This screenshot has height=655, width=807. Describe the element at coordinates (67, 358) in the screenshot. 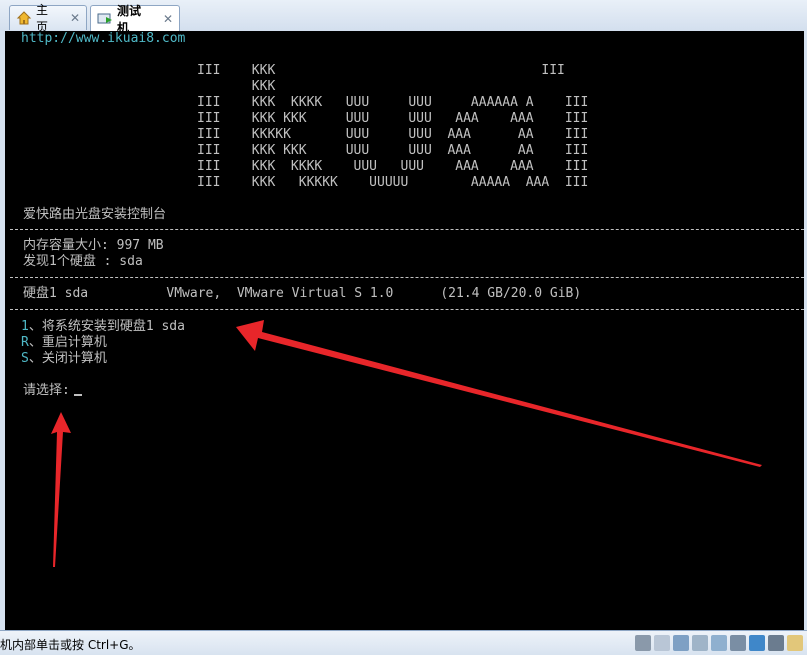

I see `menu-text: 、关闭计算机` at that location.